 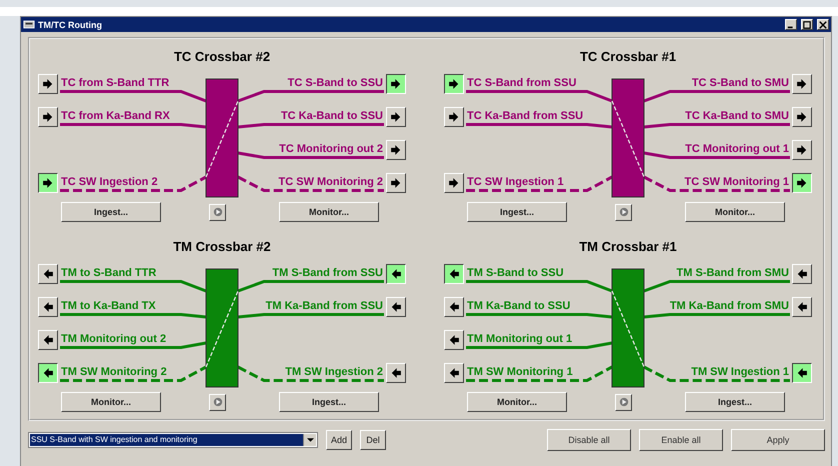 I want to click on footer-button: Del, so click(x=373, y=440).